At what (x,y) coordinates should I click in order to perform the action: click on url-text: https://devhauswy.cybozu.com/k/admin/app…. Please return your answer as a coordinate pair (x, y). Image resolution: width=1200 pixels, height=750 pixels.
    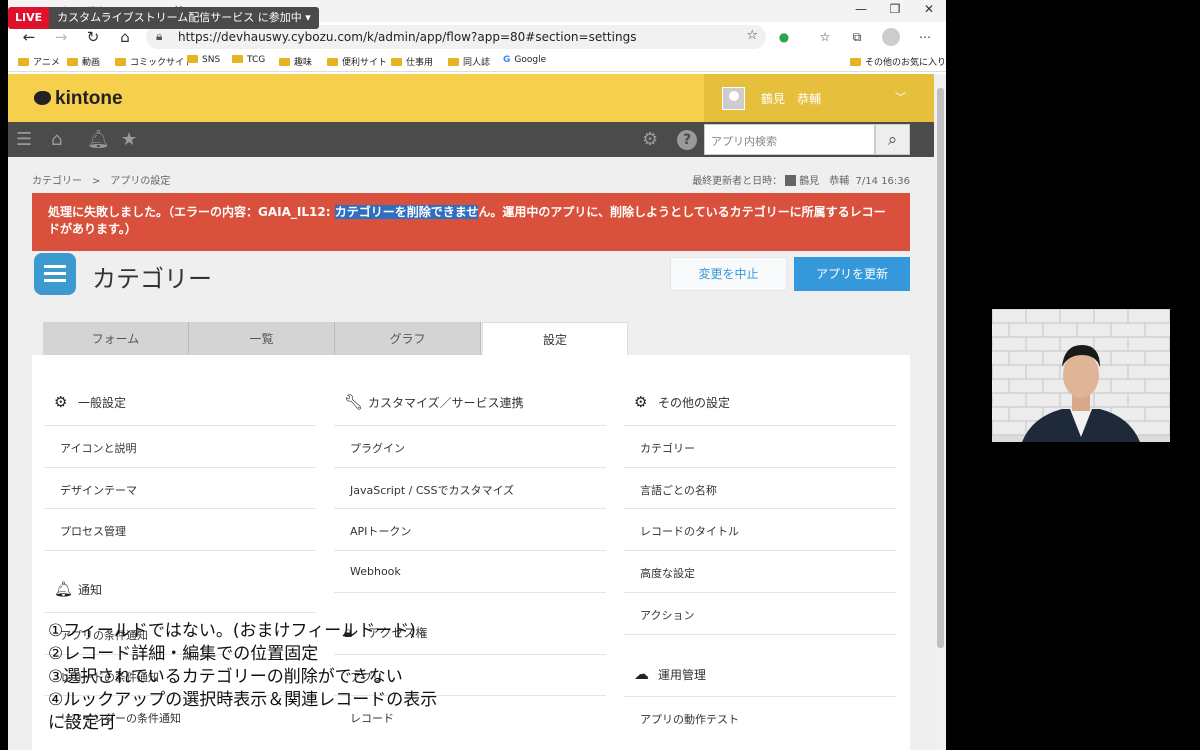
    Looking at the image, I should click on (407, 37).